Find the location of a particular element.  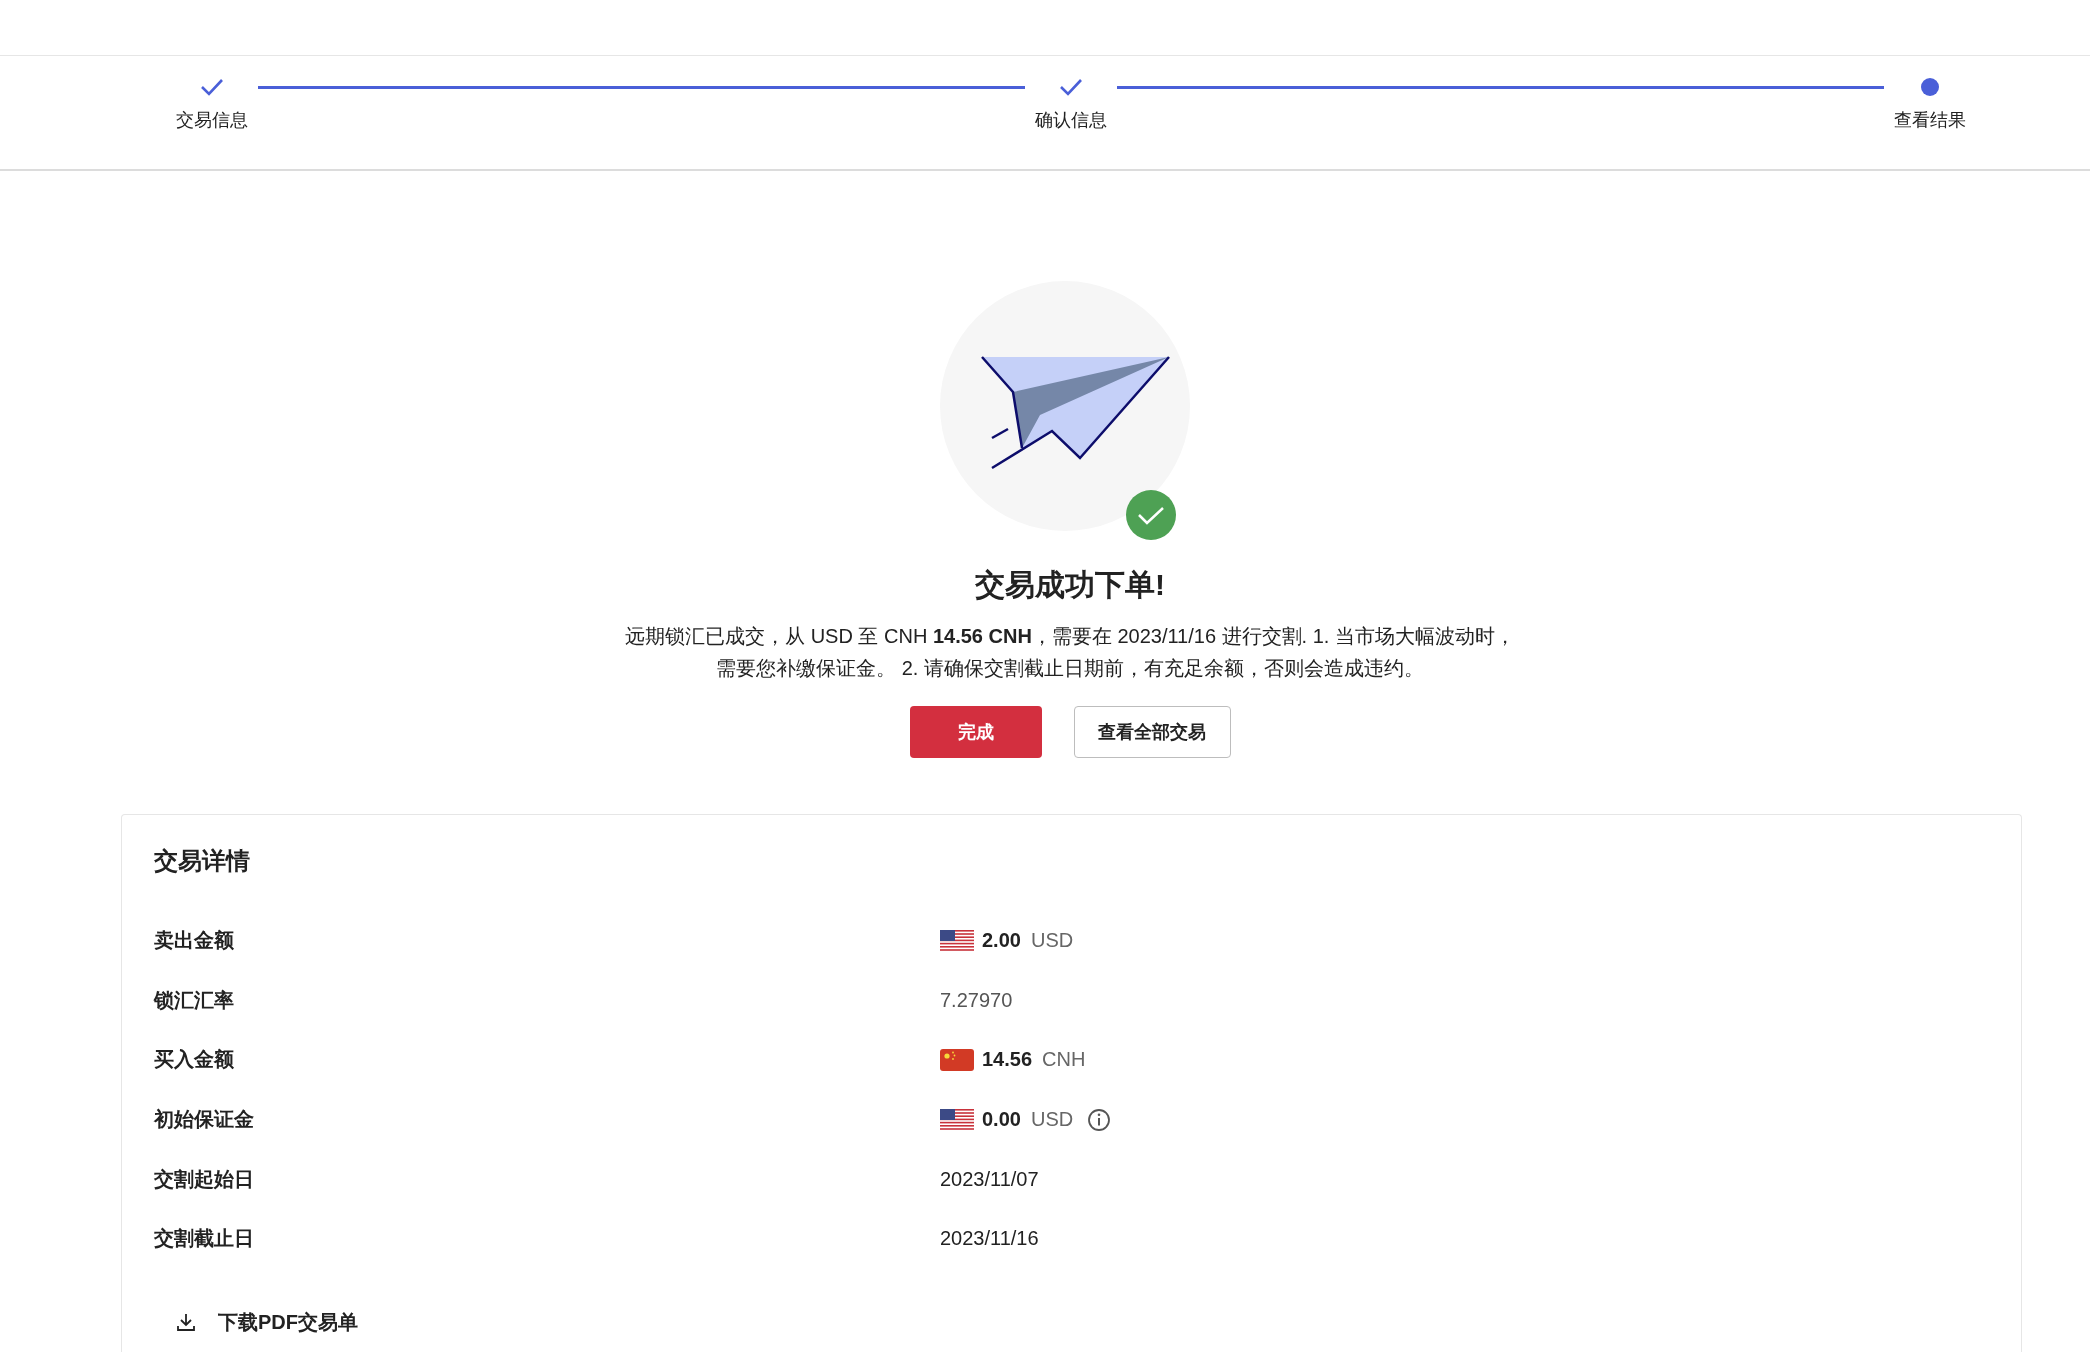

date-value: 2023/11/16 is located at coordinates (989, 1239).